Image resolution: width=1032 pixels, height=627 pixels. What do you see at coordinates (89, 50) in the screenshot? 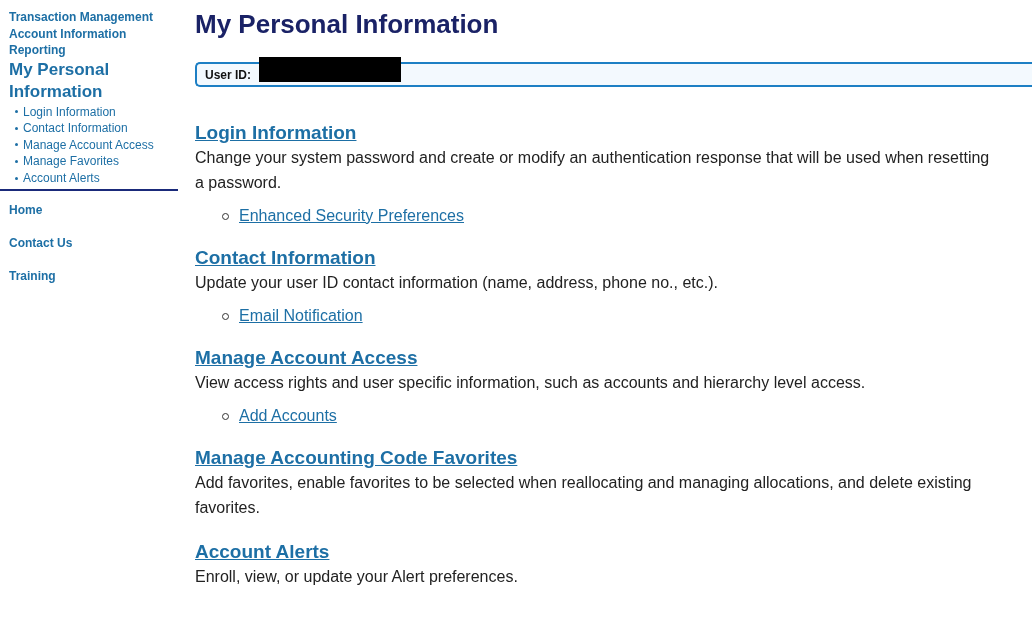
I see `nav-link: Reporting` at bounding box center [89, 50].